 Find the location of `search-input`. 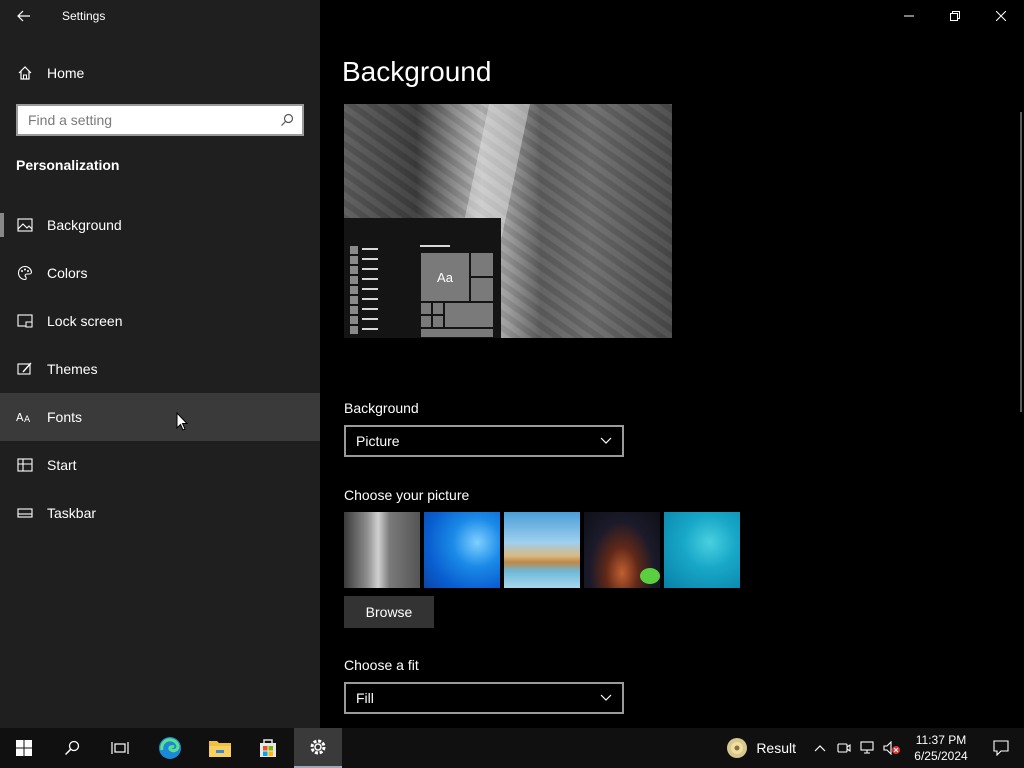

search-input is located at coordinates (145, 120).